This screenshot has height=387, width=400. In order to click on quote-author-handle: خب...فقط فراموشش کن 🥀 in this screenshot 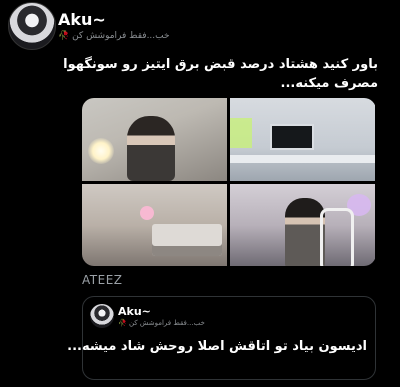, I will do `click(161, 323)`.